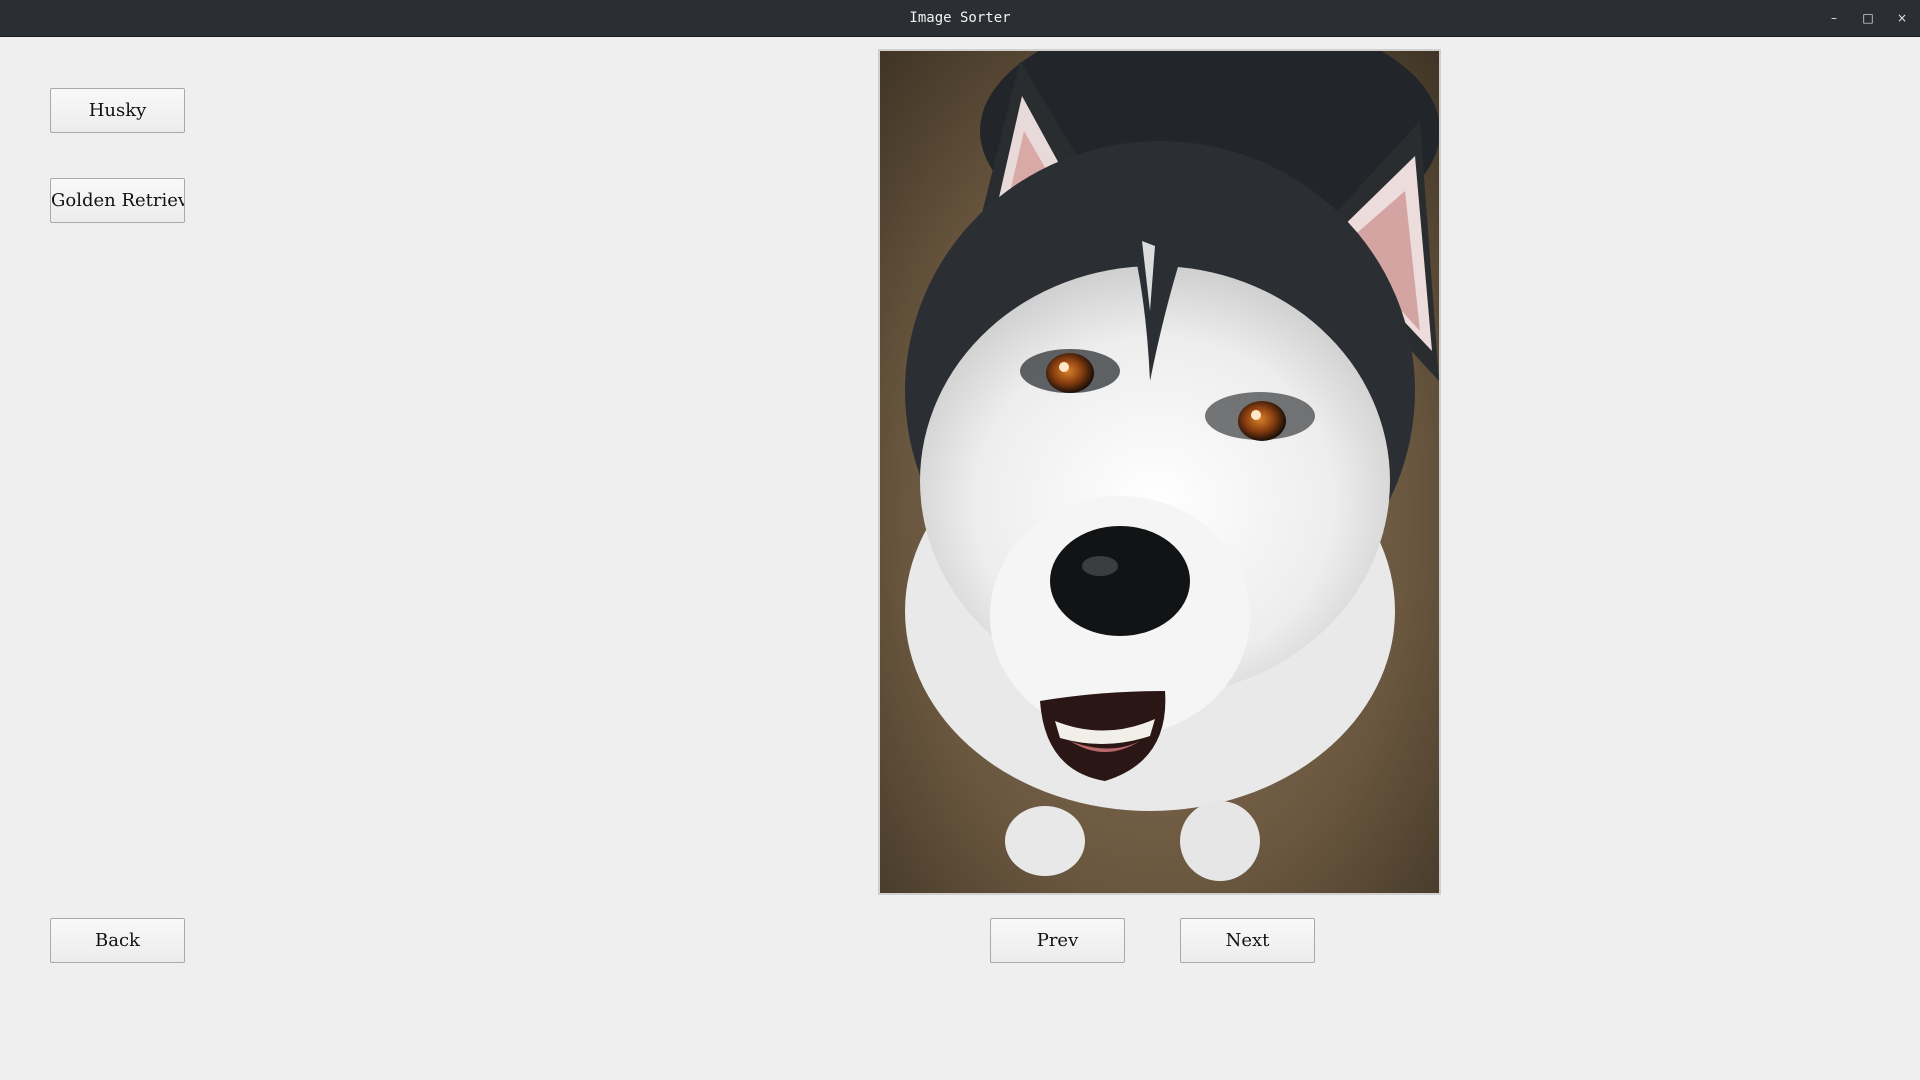 The width and height of the screenshot is (1920, 1080). What do you see at coordinates (117, 940) in the screenshot?
I see `back-button: Back` at bounding box center [117, 940].